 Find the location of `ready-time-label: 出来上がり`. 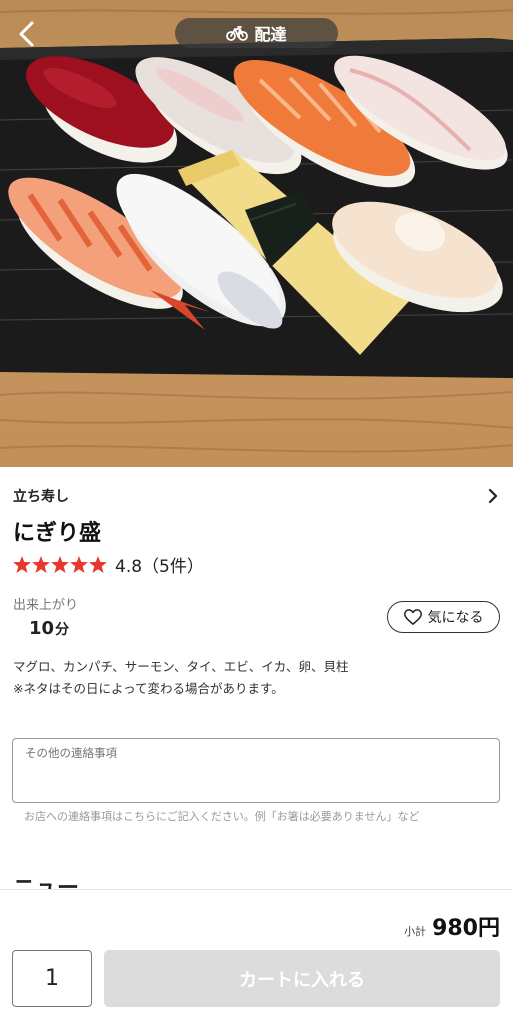

ready-time-label: 出来上がり is located at coordinates (46, 605).